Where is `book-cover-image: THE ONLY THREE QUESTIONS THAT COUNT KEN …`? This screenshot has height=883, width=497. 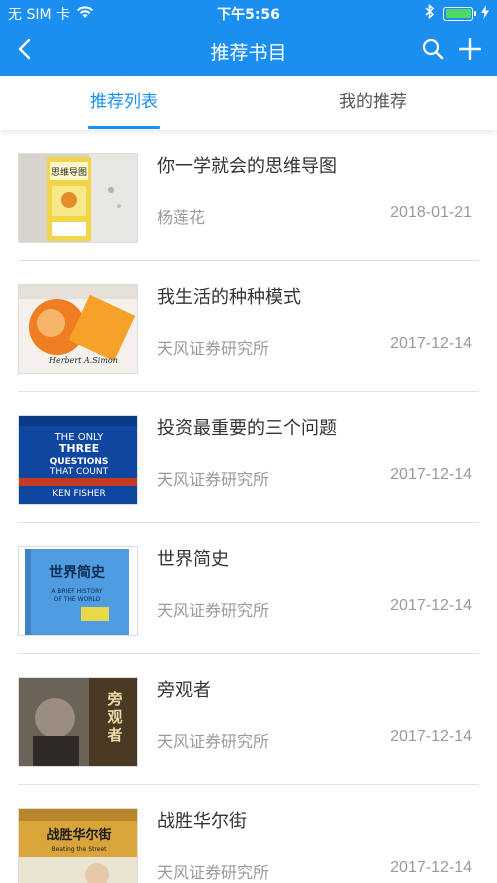 book-cover-image: THE ONLY THREE QUESTIONS THAT COUNT KEN … is located at coordinates (78, 460).